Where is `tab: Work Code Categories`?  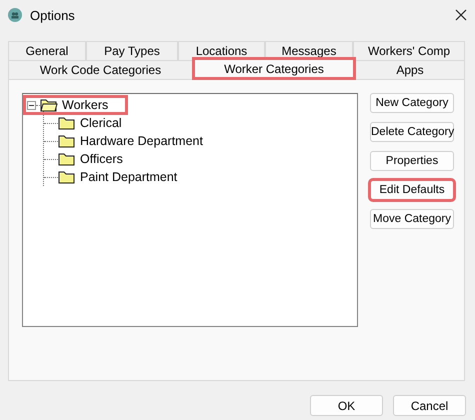 tab: Work Code Categories is located at coordinates (100, 69).